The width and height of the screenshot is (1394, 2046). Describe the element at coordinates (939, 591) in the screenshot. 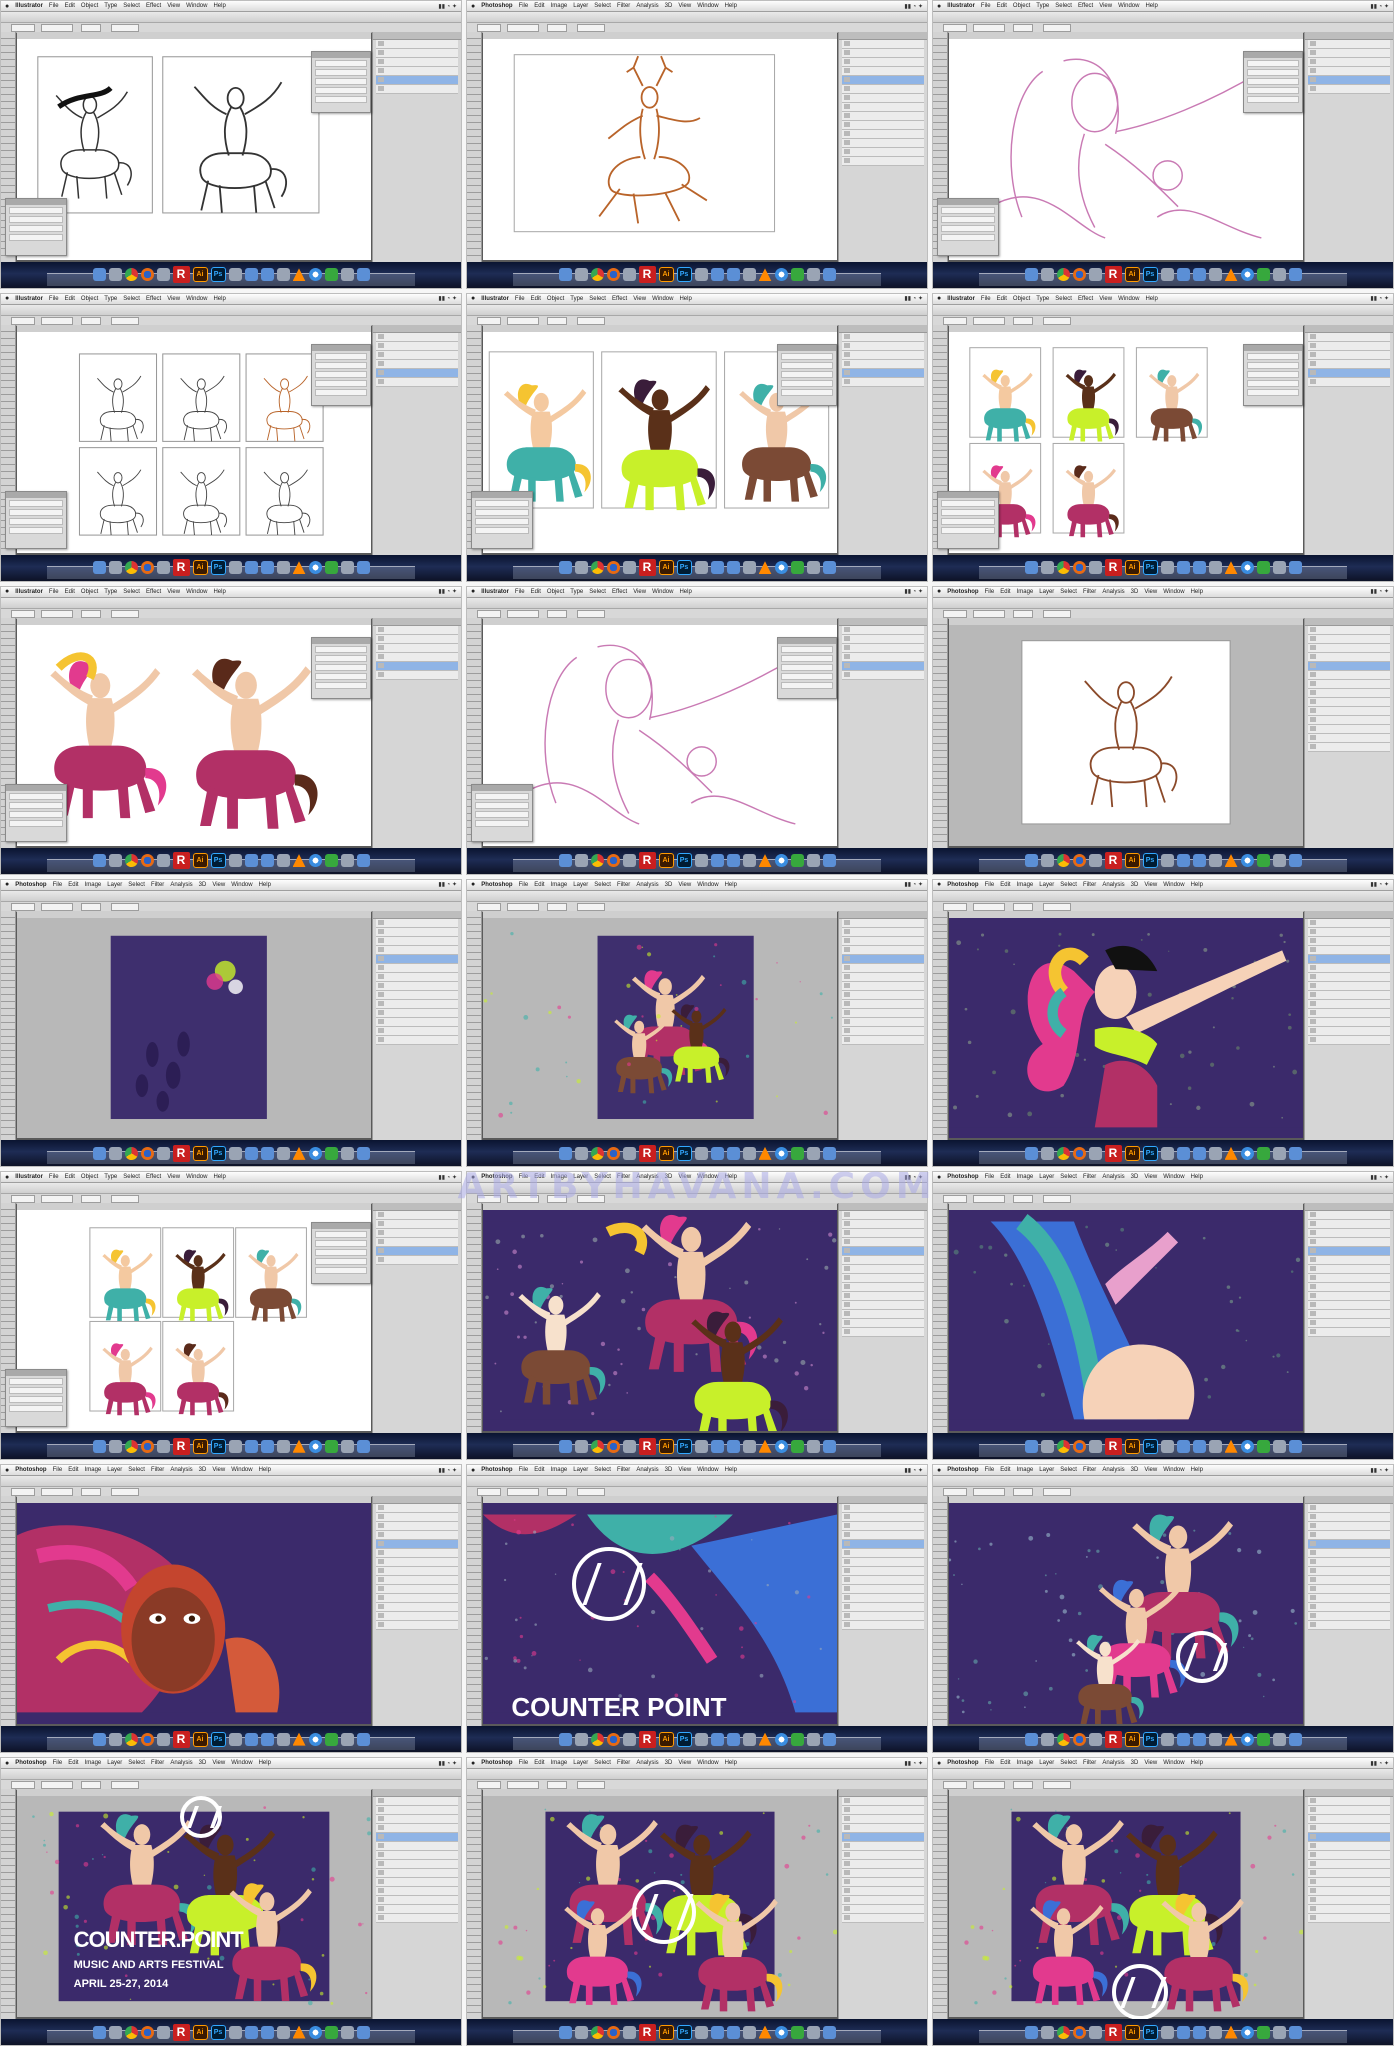

I see `apple-icon: ●` at that location.